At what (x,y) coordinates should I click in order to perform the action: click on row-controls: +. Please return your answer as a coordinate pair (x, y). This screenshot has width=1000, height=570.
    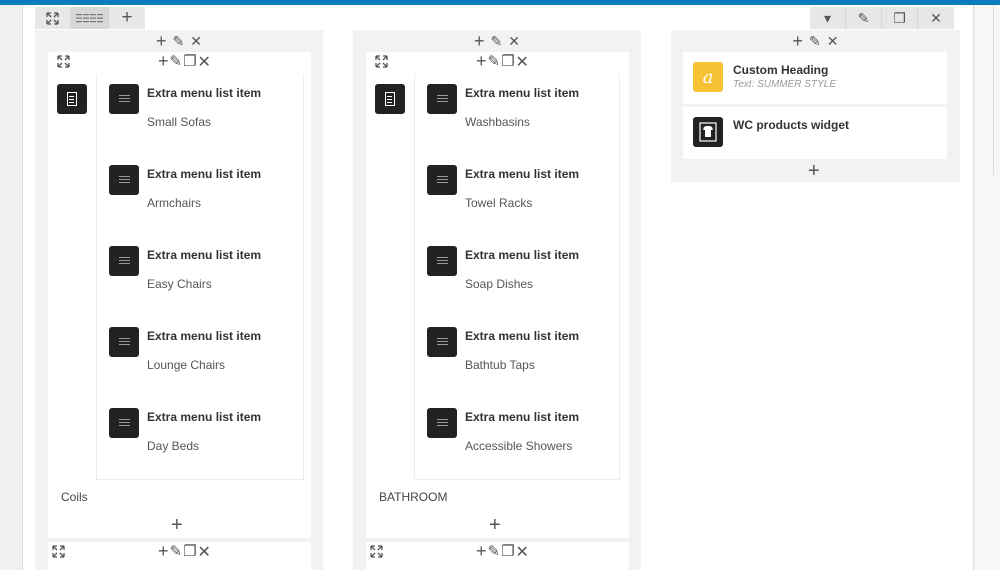
    Looking at the image, I should click on (90, 18).